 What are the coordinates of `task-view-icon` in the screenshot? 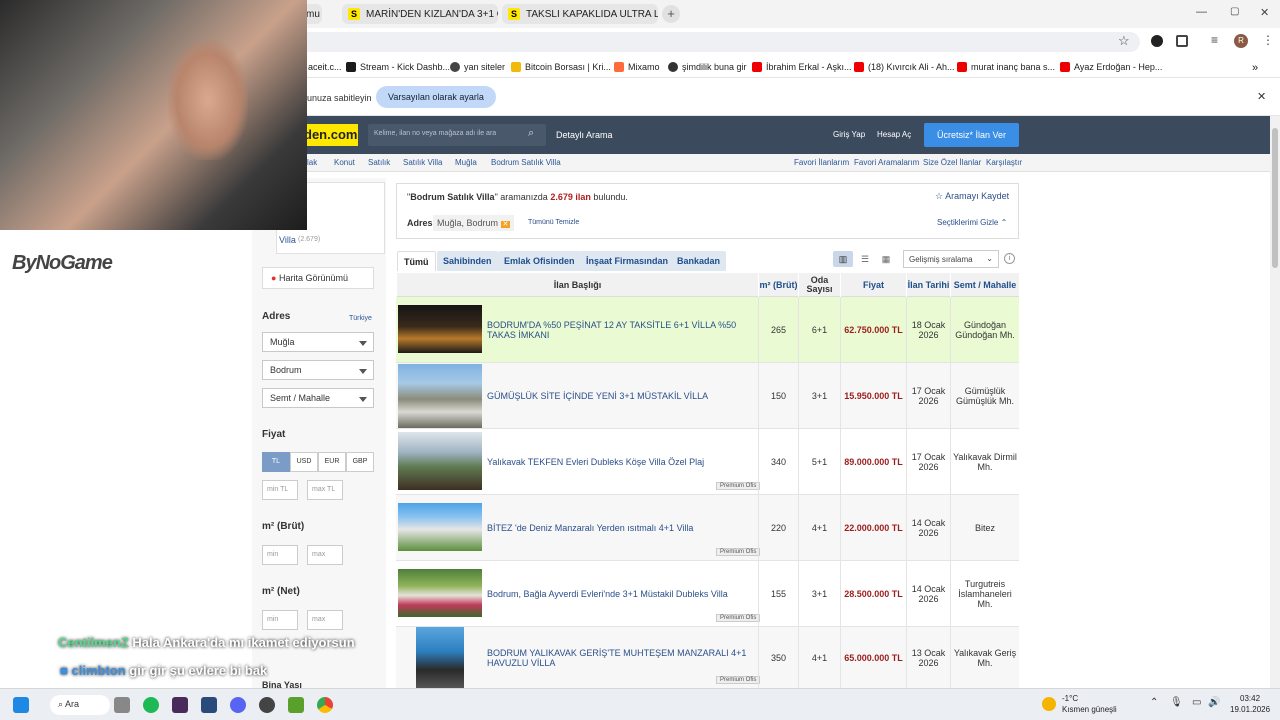 It's located at (122, 705).